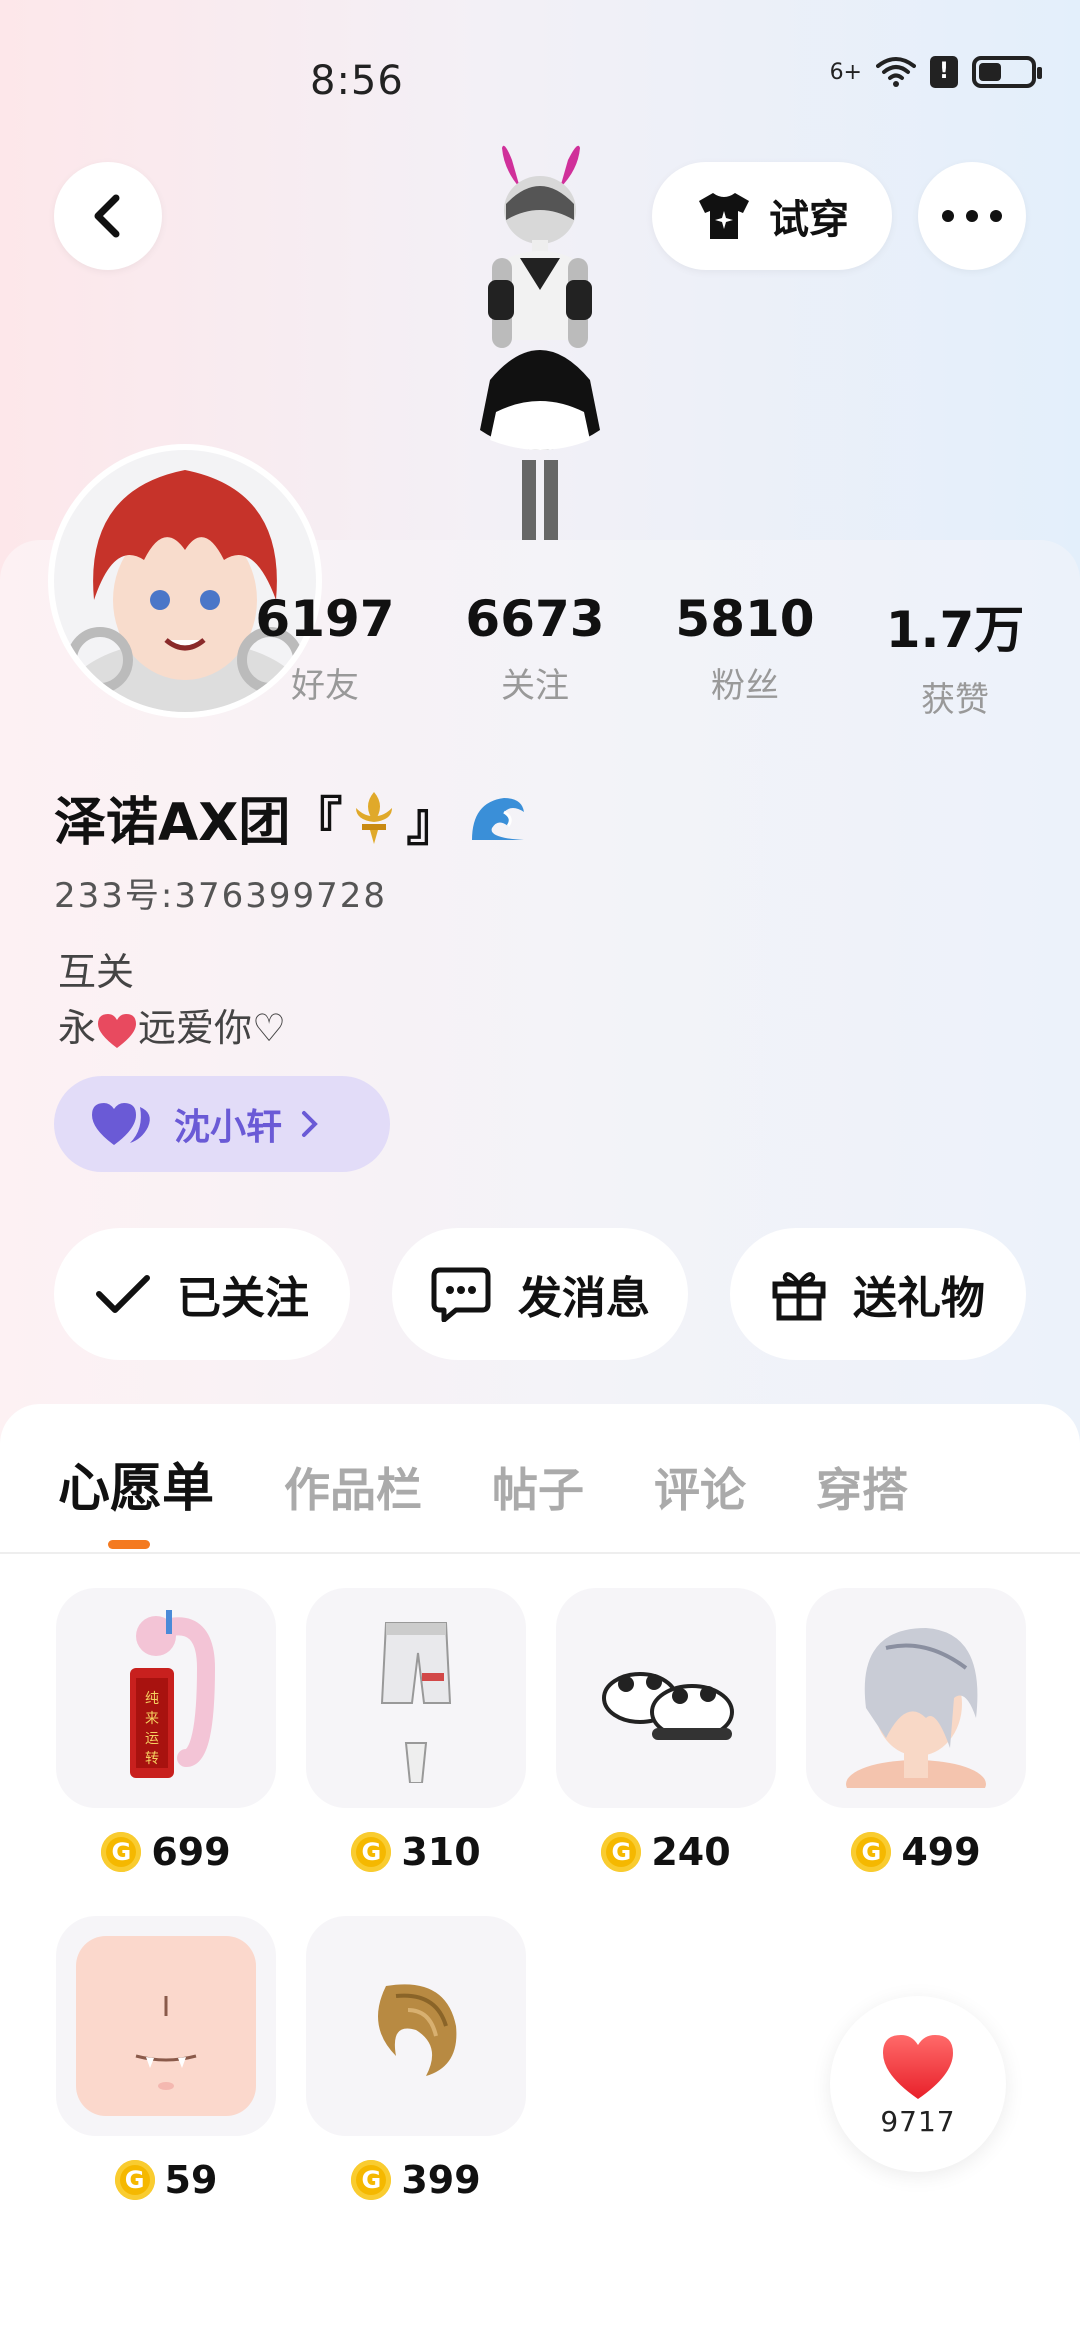 This screenshot has height=2340, width=1080. What do you see at coordinates (166, 2180) in the screenshot?
I see `item-price: G 59` at bounding box center [166, 2180].